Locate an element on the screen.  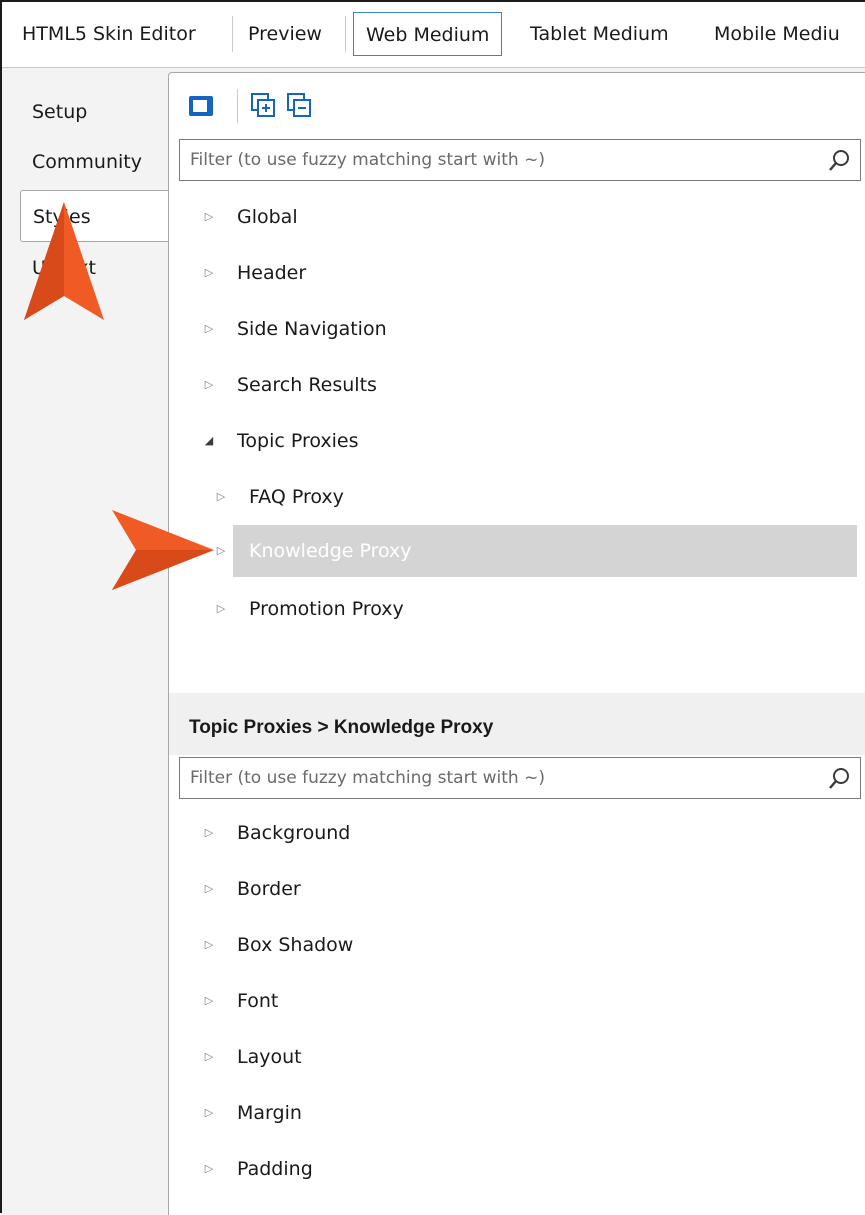
property-group-background: ▷ Background is located at coordinates (399, 833).